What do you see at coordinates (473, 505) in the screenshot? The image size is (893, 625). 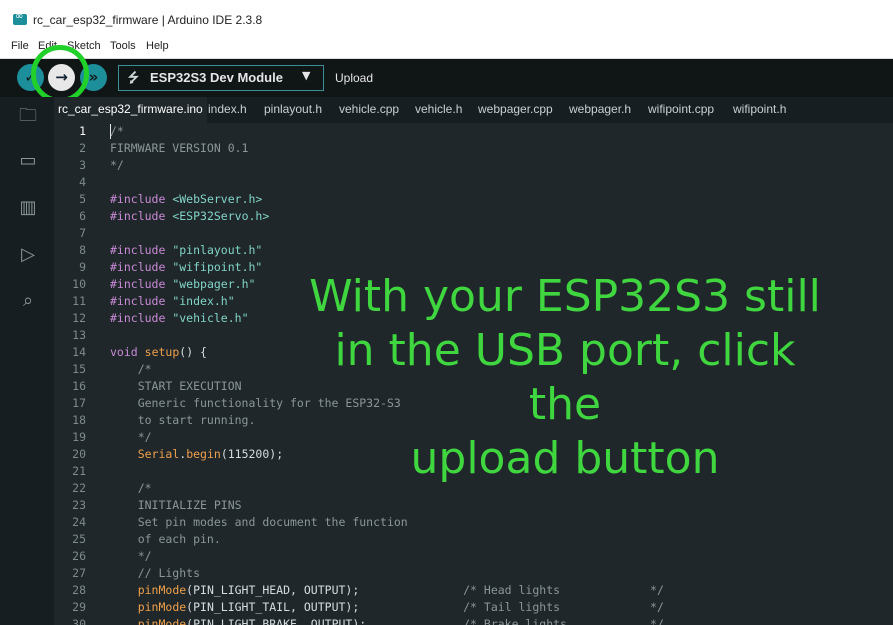 I see `code-line: 23 INITIALIZE PINS` at bounding box center [473, 505].